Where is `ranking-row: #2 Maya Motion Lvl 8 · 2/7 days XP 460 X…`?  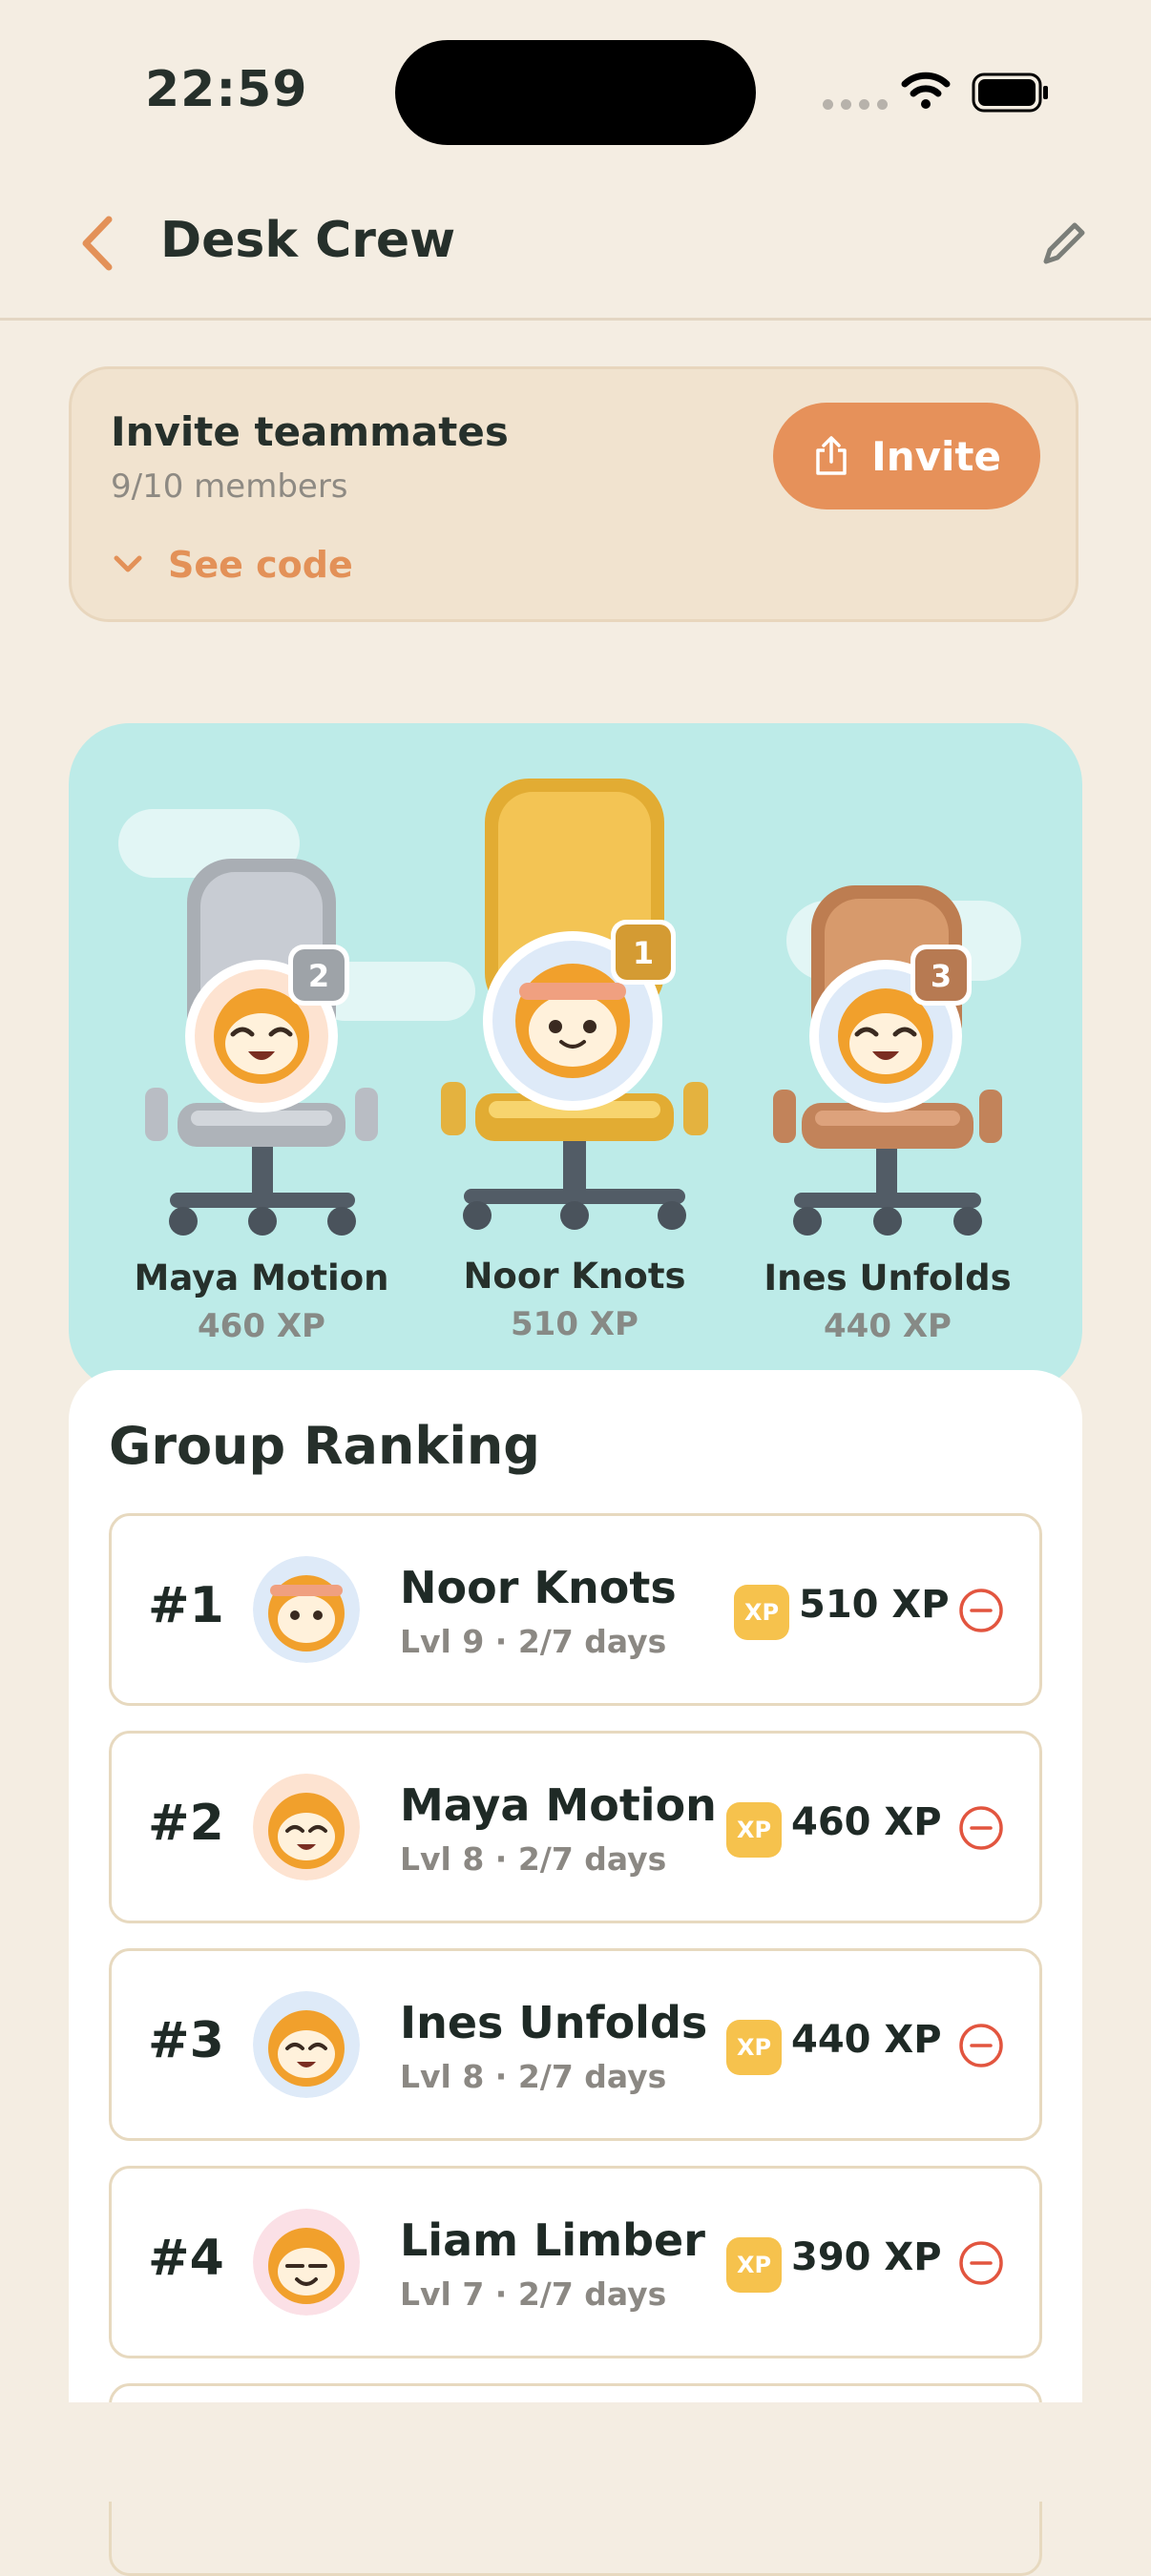
ranking-row: #2 Maya Motion Lvl 8 · 2/7 days XP 460 X… is located at coordinates (575, 1827).